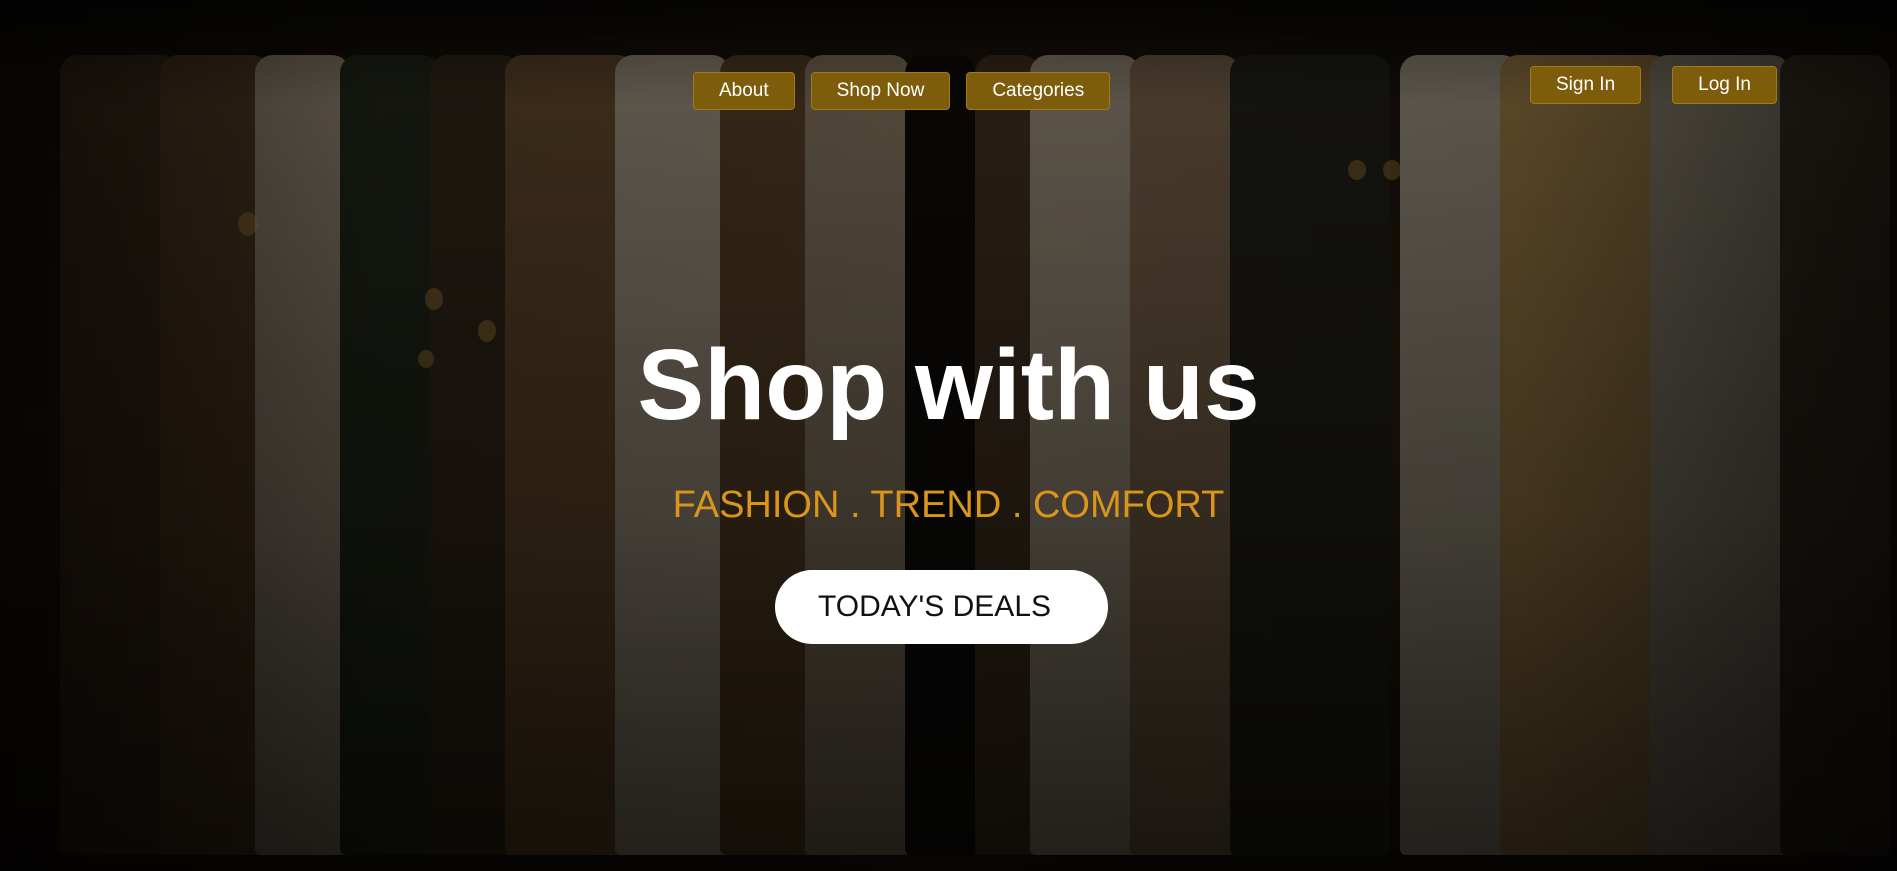 The image size is (1897, 871). What do you see at coordinates (1724, 85) in the screenshot?
I see `log-in-button: Log In` at bounding box center [1724, 85].